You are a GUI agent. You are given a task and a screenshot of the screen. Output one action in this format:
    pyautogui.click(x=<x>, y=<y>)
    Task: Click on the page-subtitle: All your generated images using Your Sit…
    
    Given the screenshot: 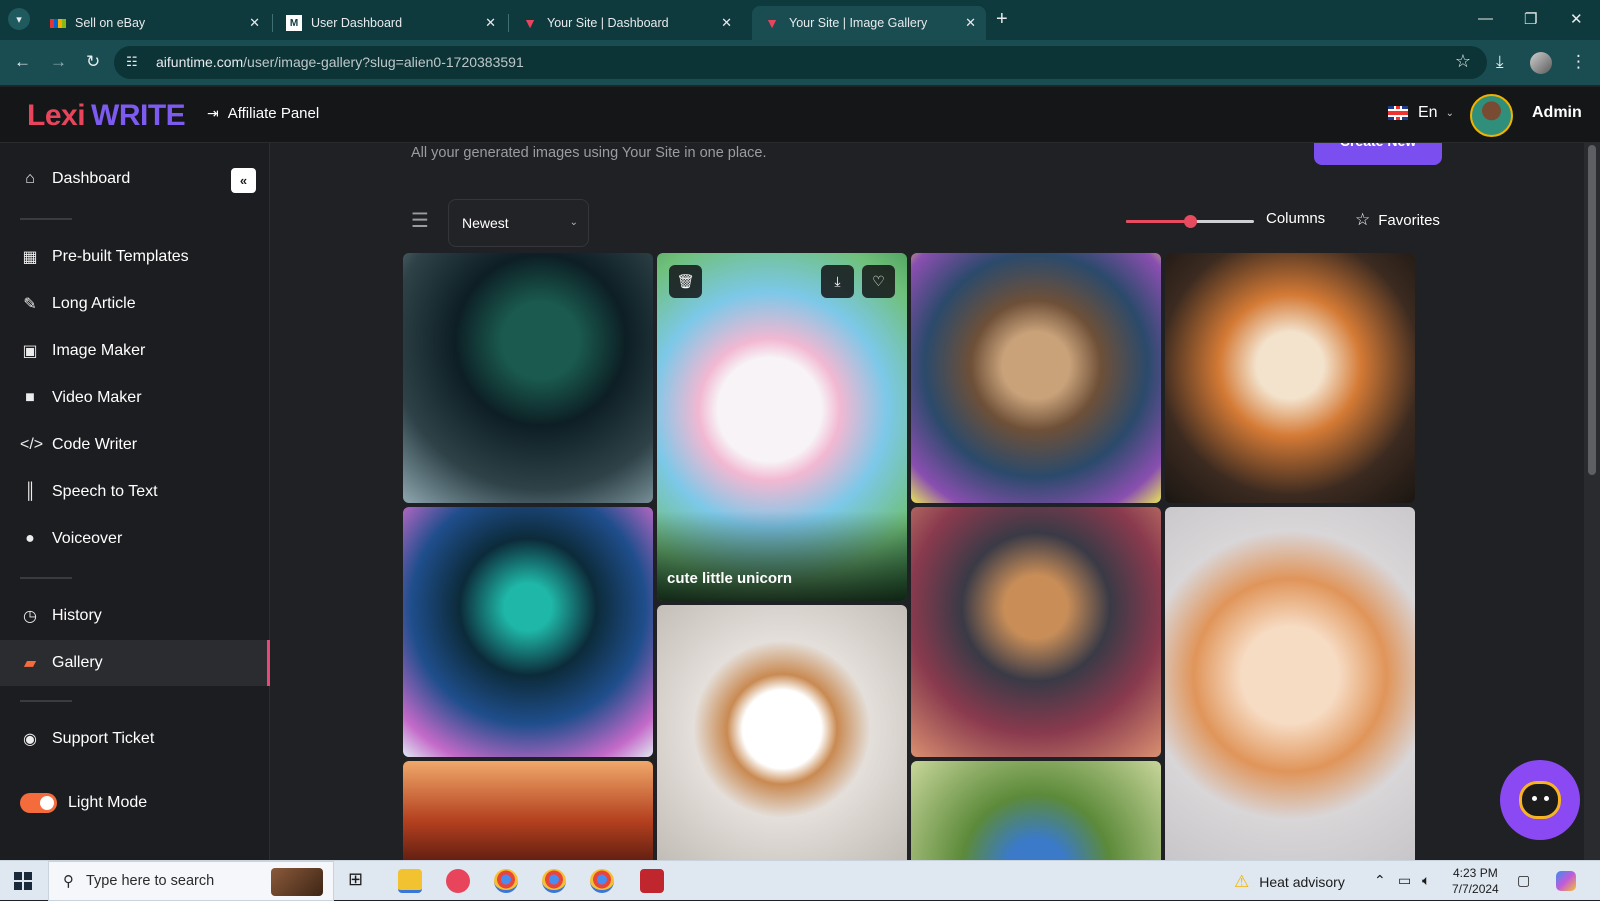 What is the action you would take?
    pyautogui.click(x=589, y=153)
    